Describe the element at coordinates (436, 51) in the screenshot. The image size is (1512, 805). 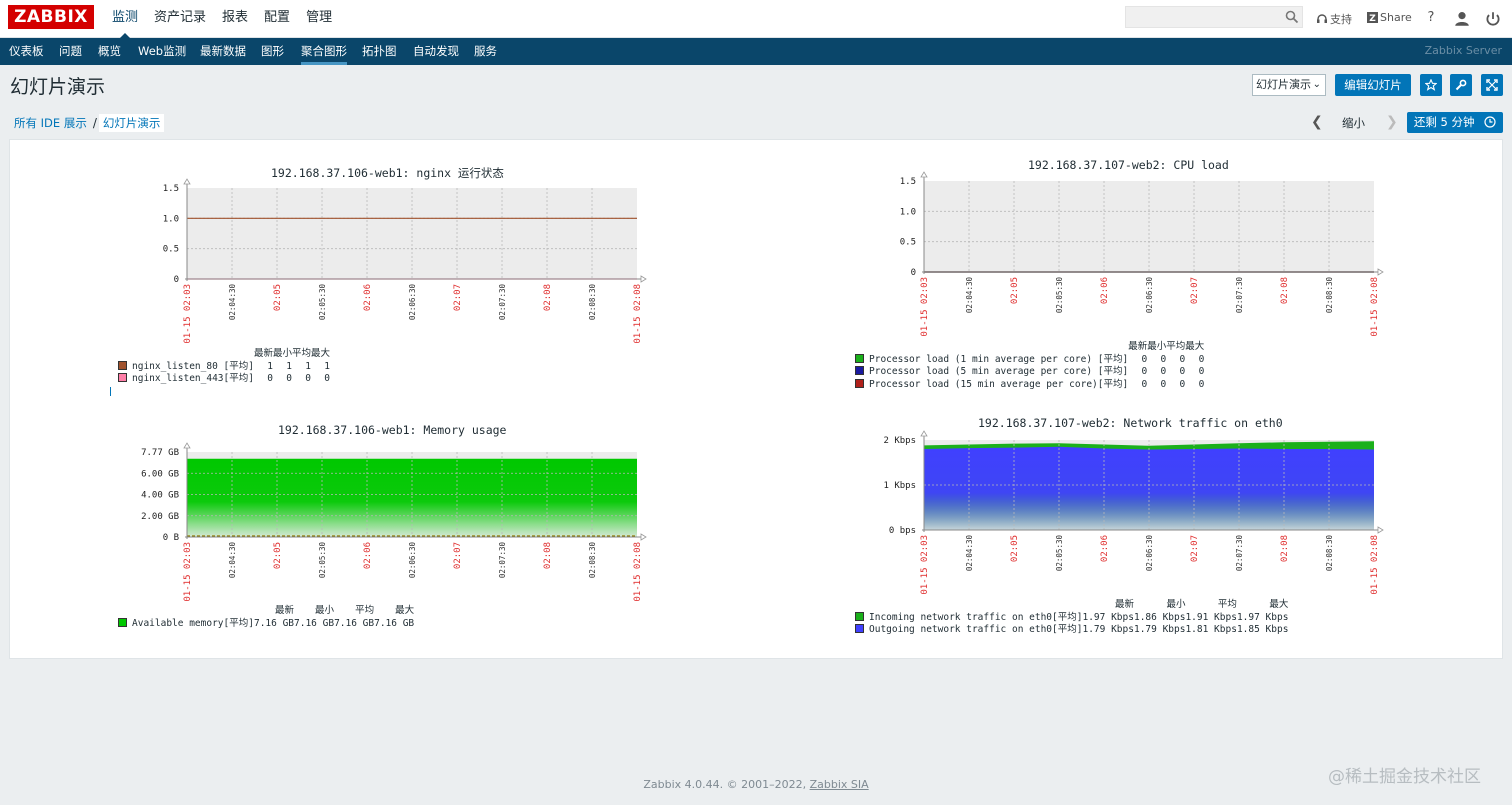
I see `subnav-discovery: 自动发现` at that location.